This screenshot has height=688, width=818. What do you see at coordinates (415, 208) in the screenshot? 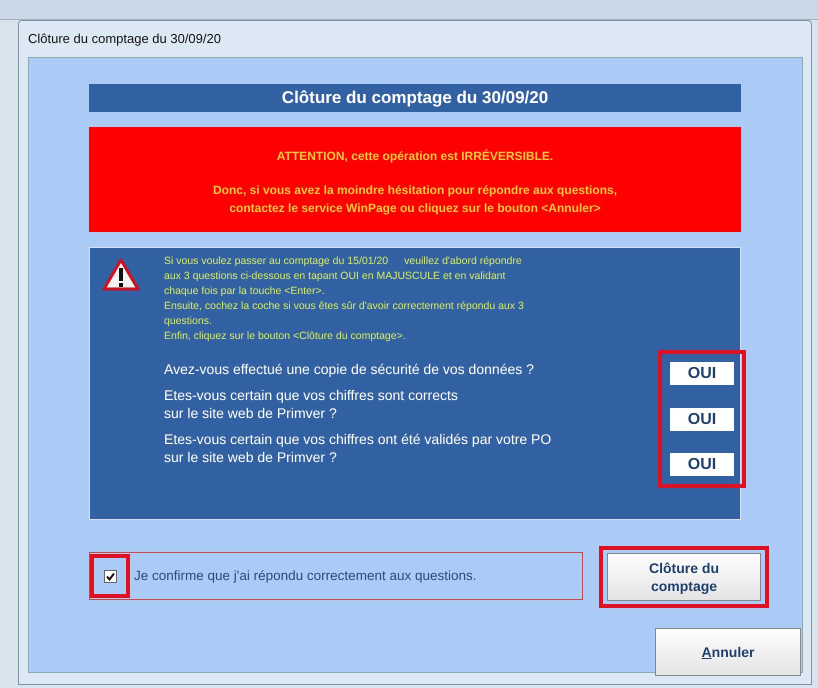
I see `warning-text: contactez le service WinPage ou cliquez sur le bouton <Annuler>` at bounding box center [415, 208].